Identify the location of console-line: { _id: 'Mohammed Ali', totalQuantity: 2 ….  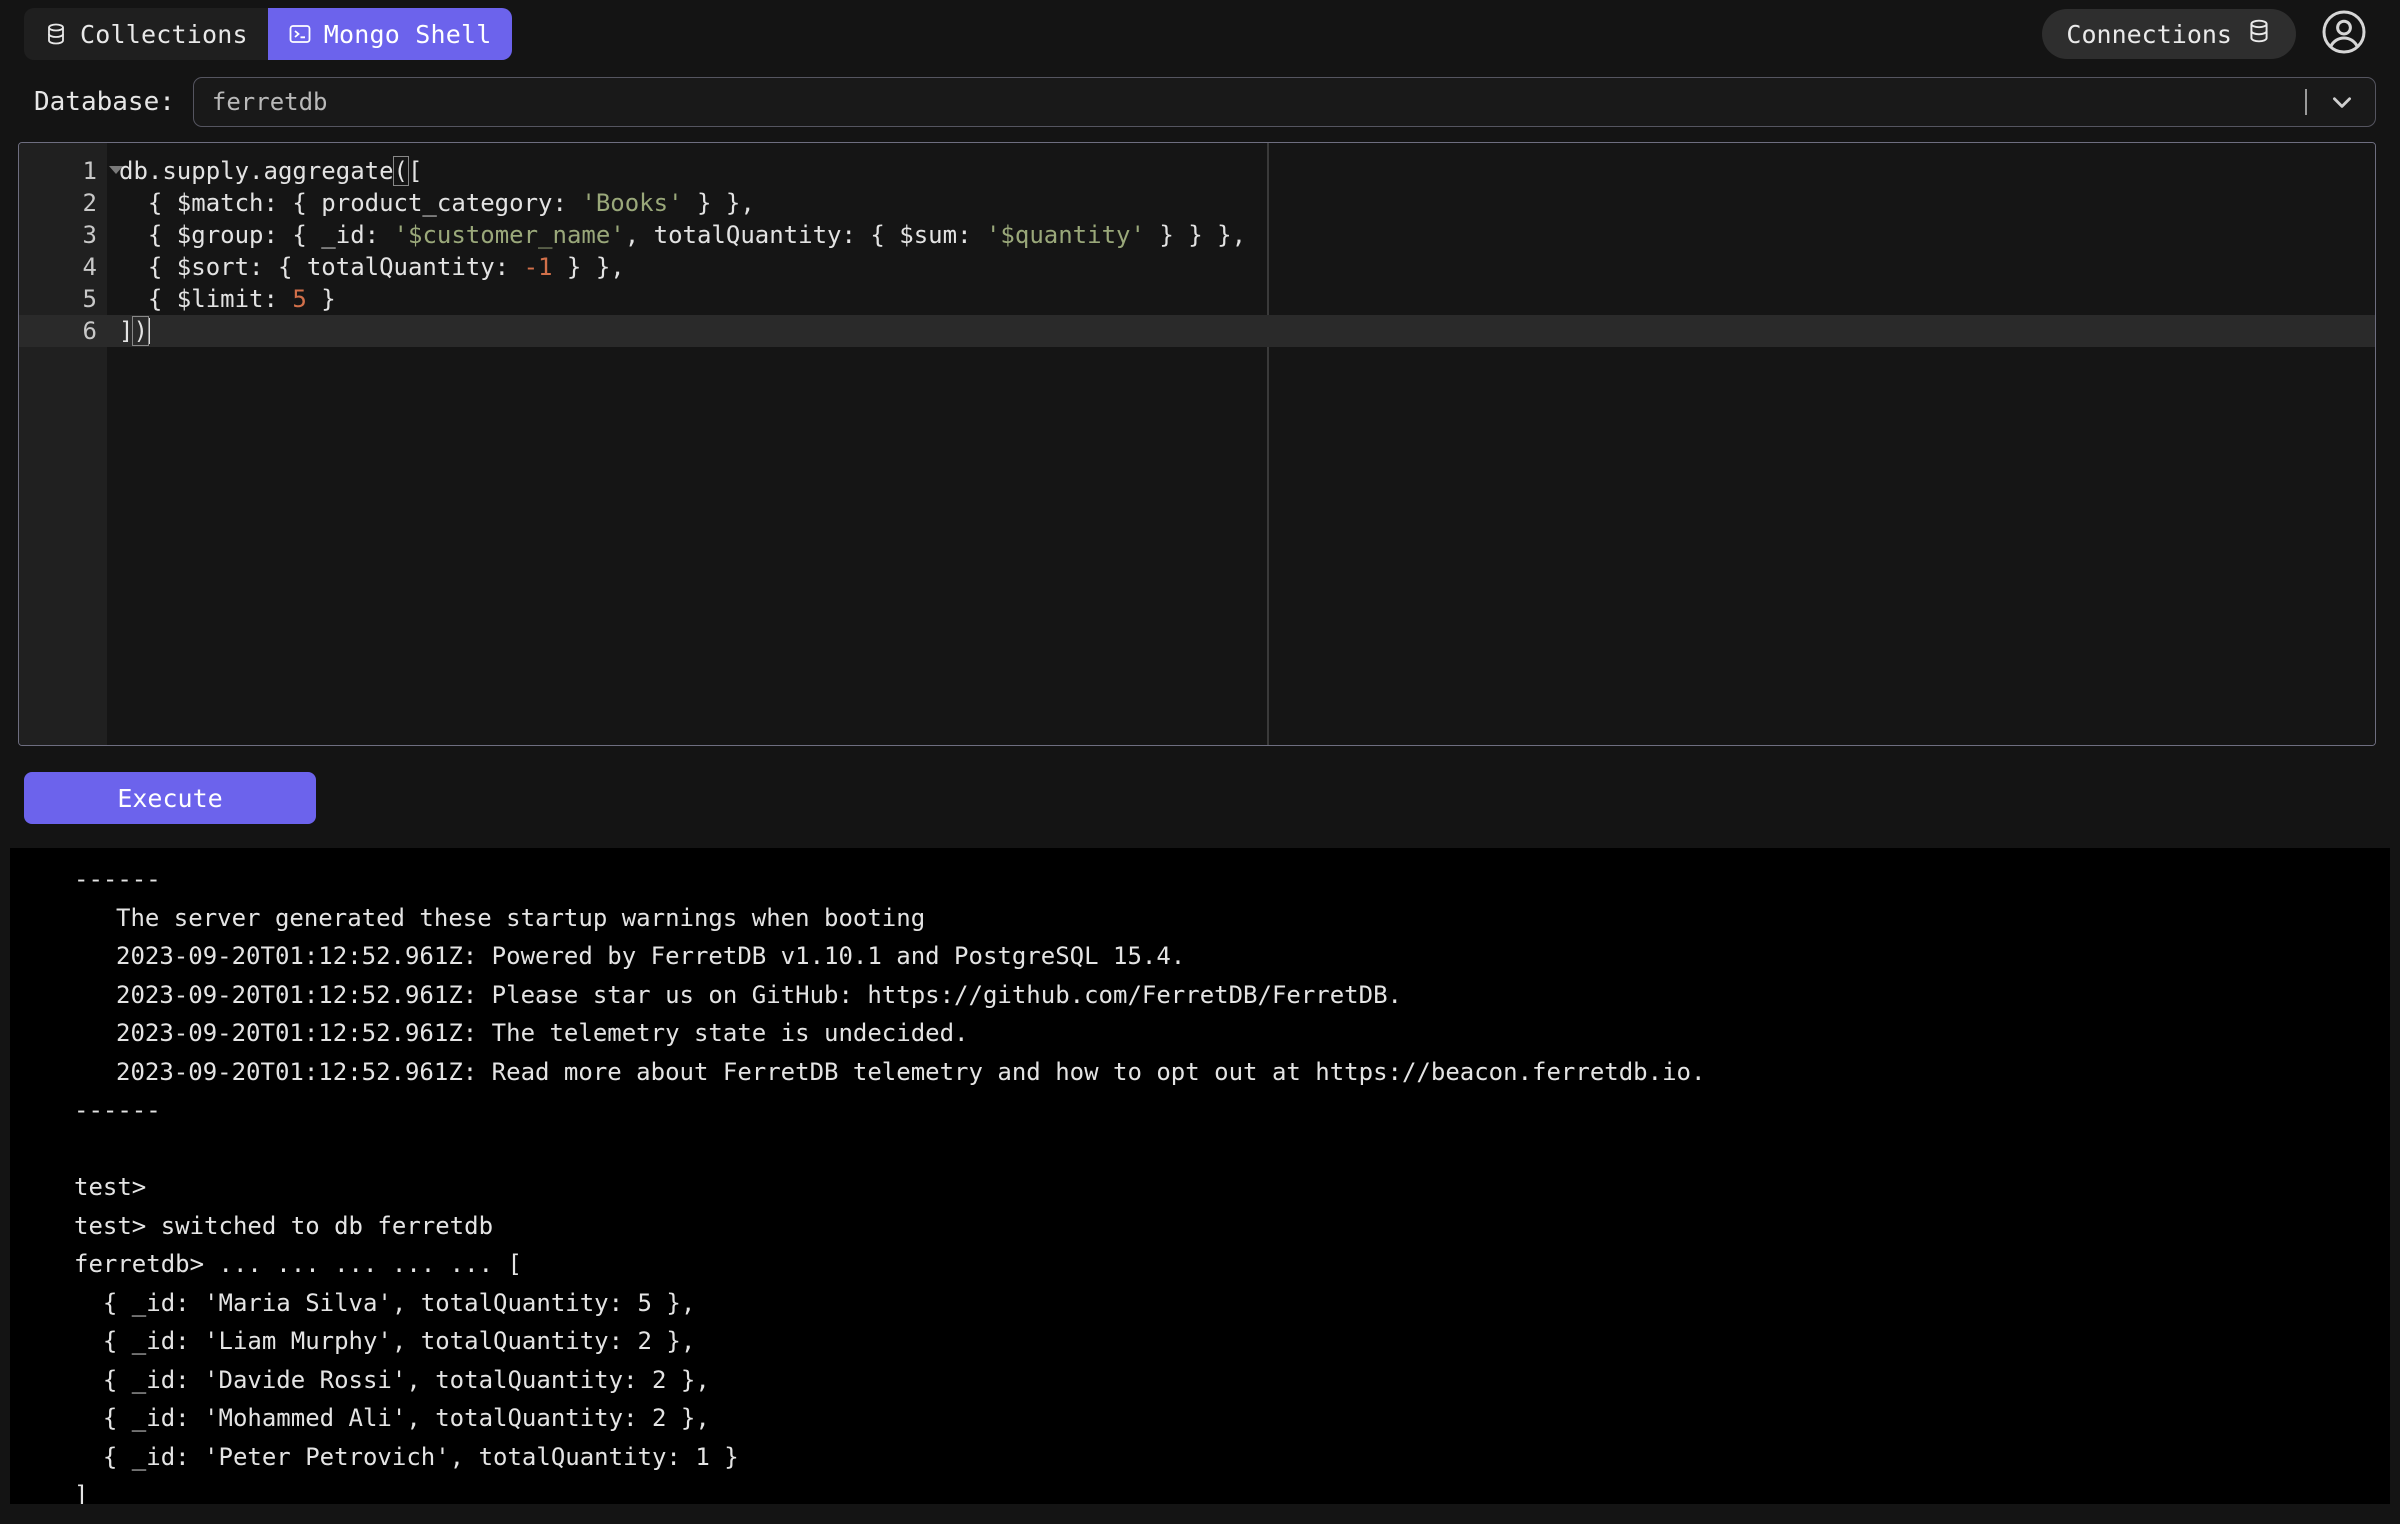
(392, 1418).